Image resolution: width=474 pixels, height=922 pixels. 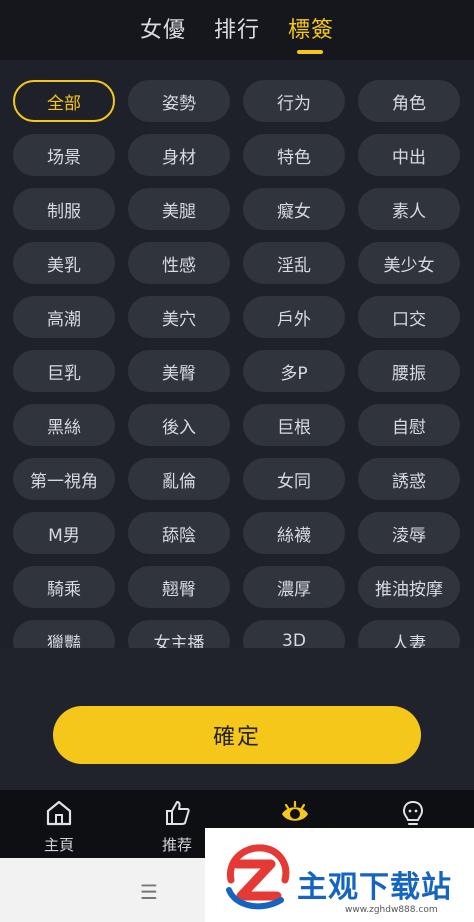 I want to click on tag-chip: 誘惑, so click(x=409, y=479).